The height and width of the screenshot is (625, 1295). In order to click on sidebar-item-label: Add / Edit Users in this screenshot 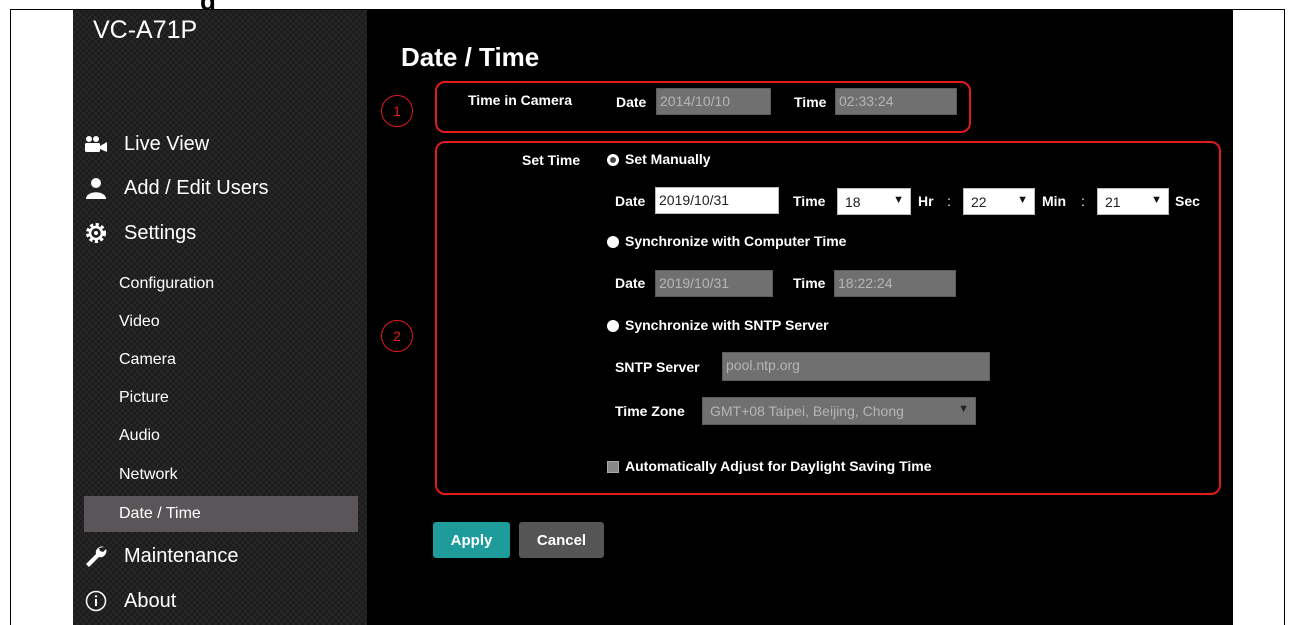, I will do `click(196, 187)`.